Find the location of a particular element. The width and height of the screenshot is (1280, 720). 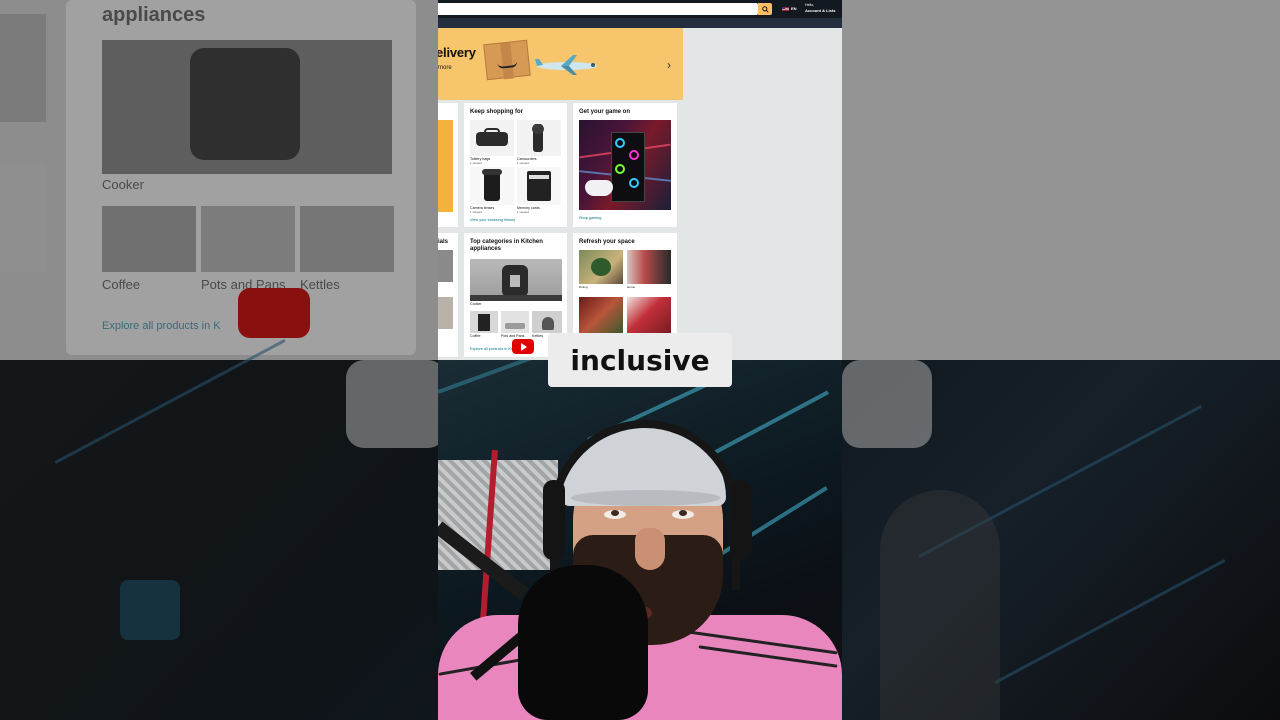

search-button is located at coordinates (765, 9).